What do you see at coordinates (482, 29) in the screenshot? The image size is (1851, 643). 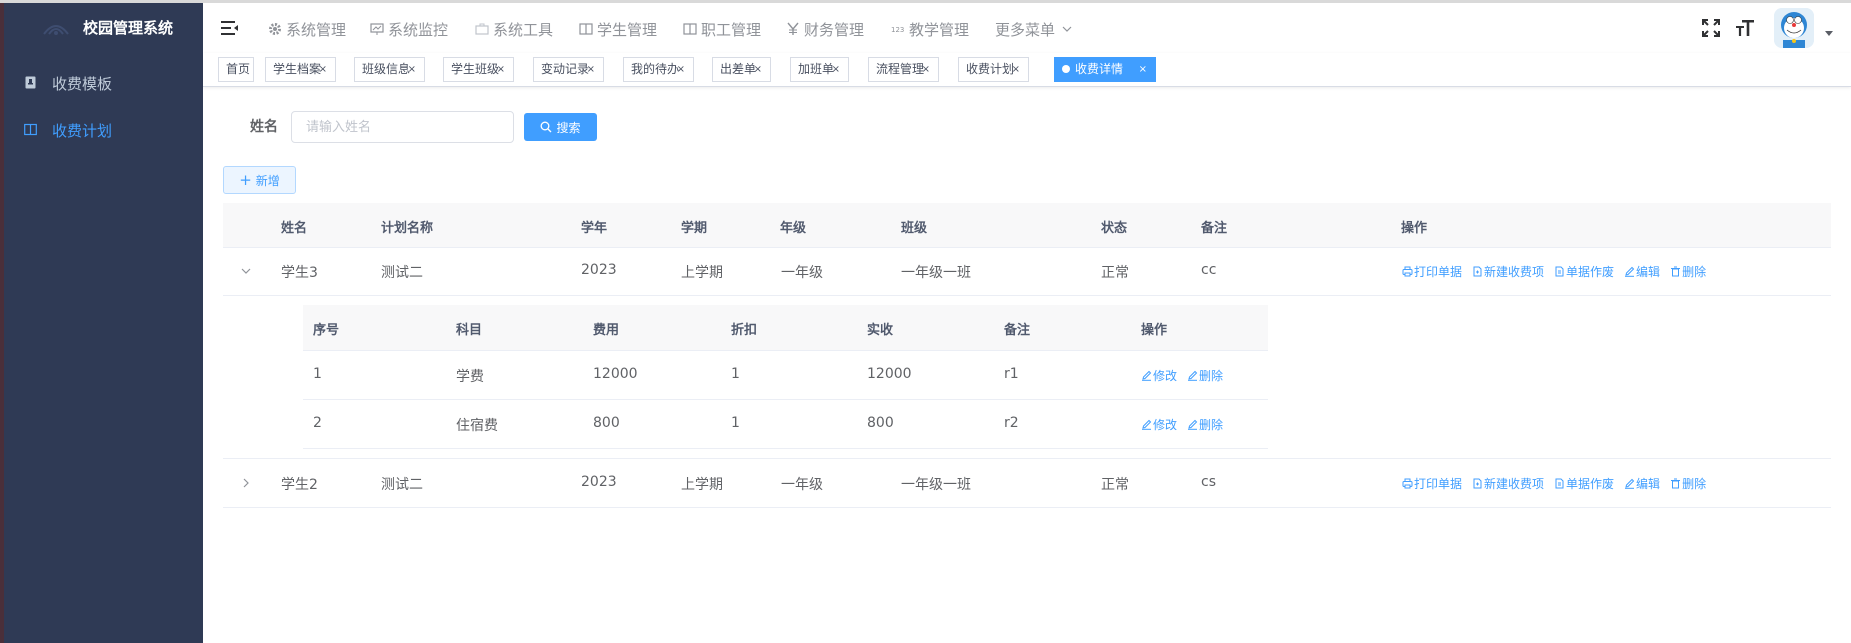 I see `toolbox-icon` at bounding box center [482, 29].